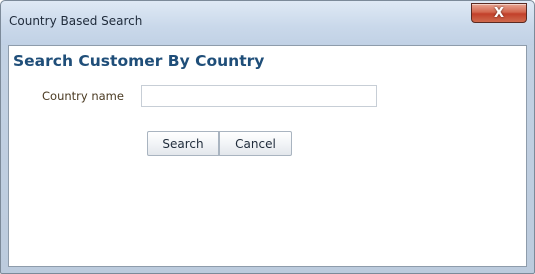 This screenshot has width=535, height=274. Describe the element at coordinates (139, 61) in the screenshot. I see `page-title: Search Customer By Country` at that location.